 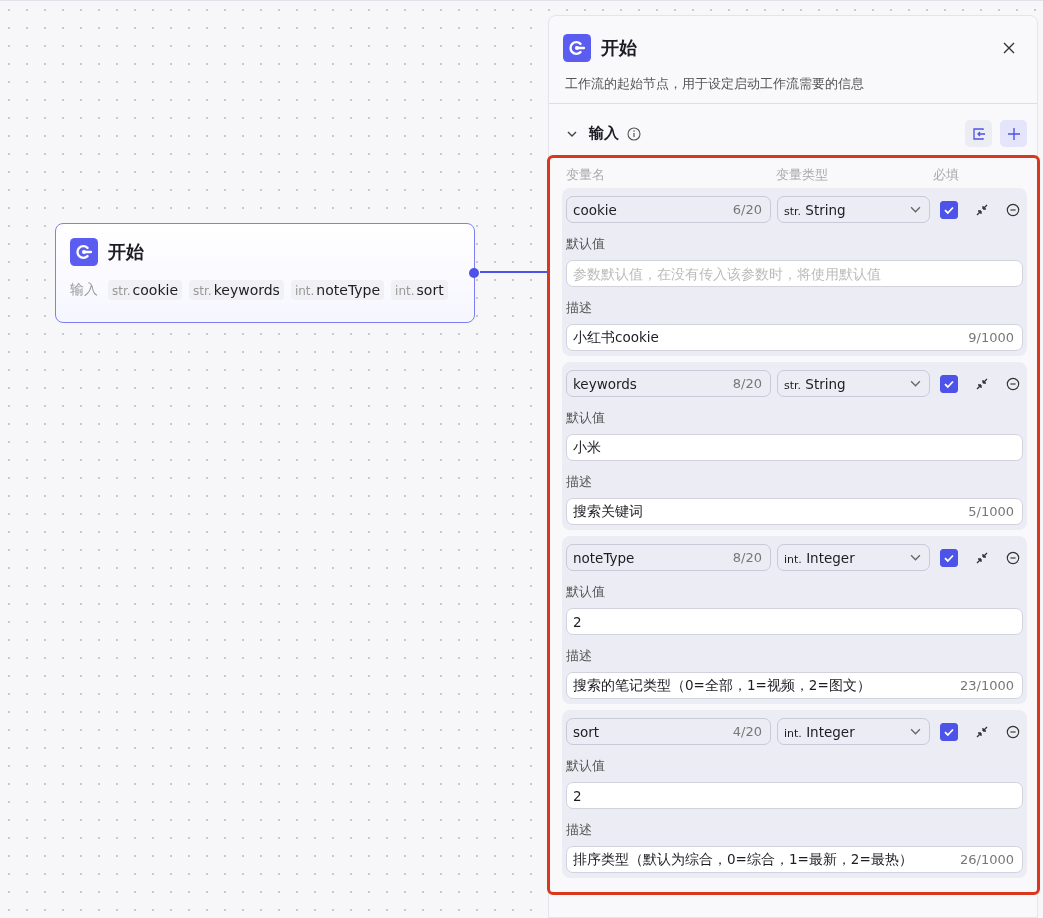 I want to click on section-title: 输入, so click(x=604, y=133).